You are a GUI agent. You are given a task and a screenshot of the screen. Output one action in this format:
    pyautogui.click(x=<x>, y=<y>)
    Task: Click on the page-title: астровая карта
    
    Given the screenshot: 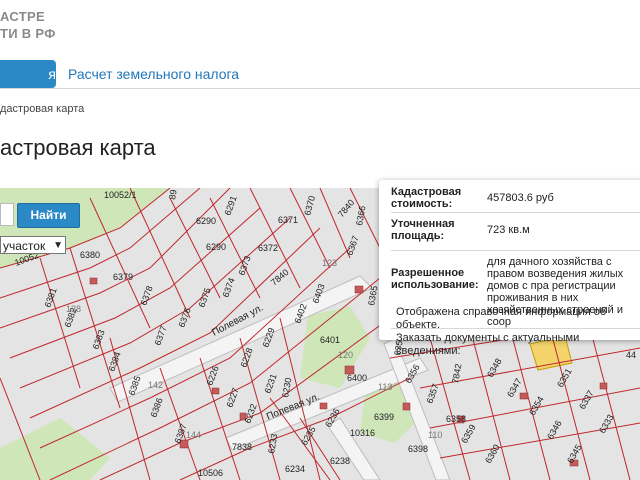 What is the action you would take?
    pyautogui.click(x=78, y=147)
    